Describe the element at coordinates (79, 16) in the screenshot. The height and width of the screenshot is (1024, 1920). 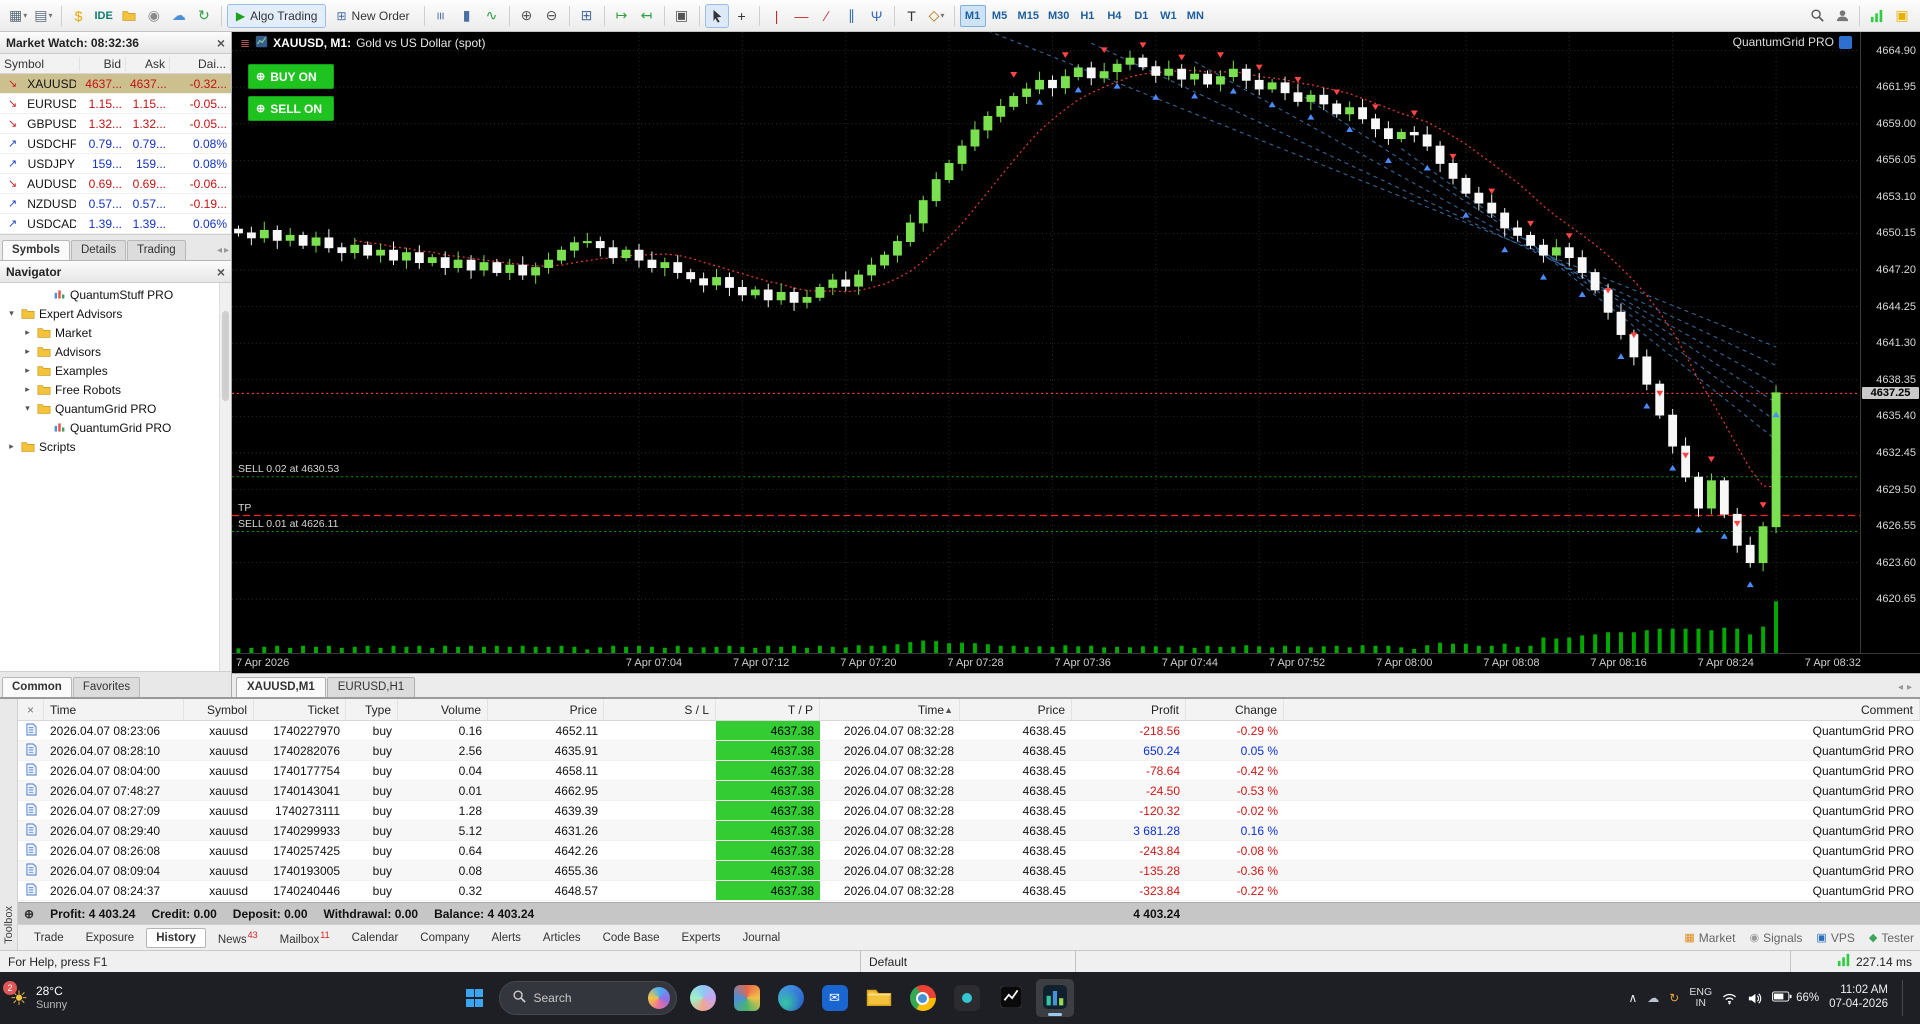
I see `market-watch-button: $` at that location.